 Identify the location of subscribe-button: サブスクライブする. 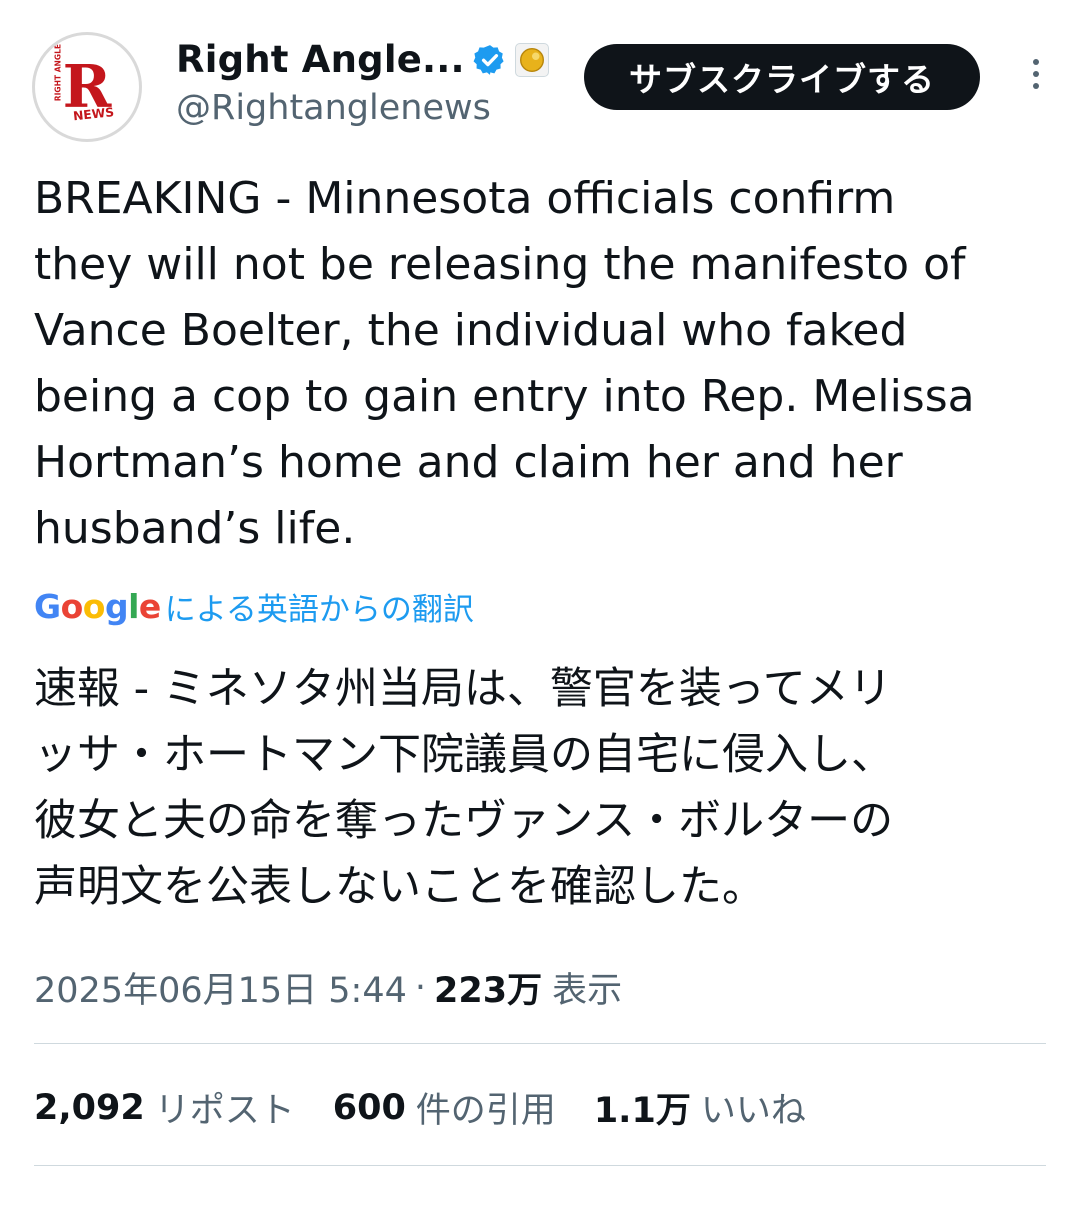
(782, 77).